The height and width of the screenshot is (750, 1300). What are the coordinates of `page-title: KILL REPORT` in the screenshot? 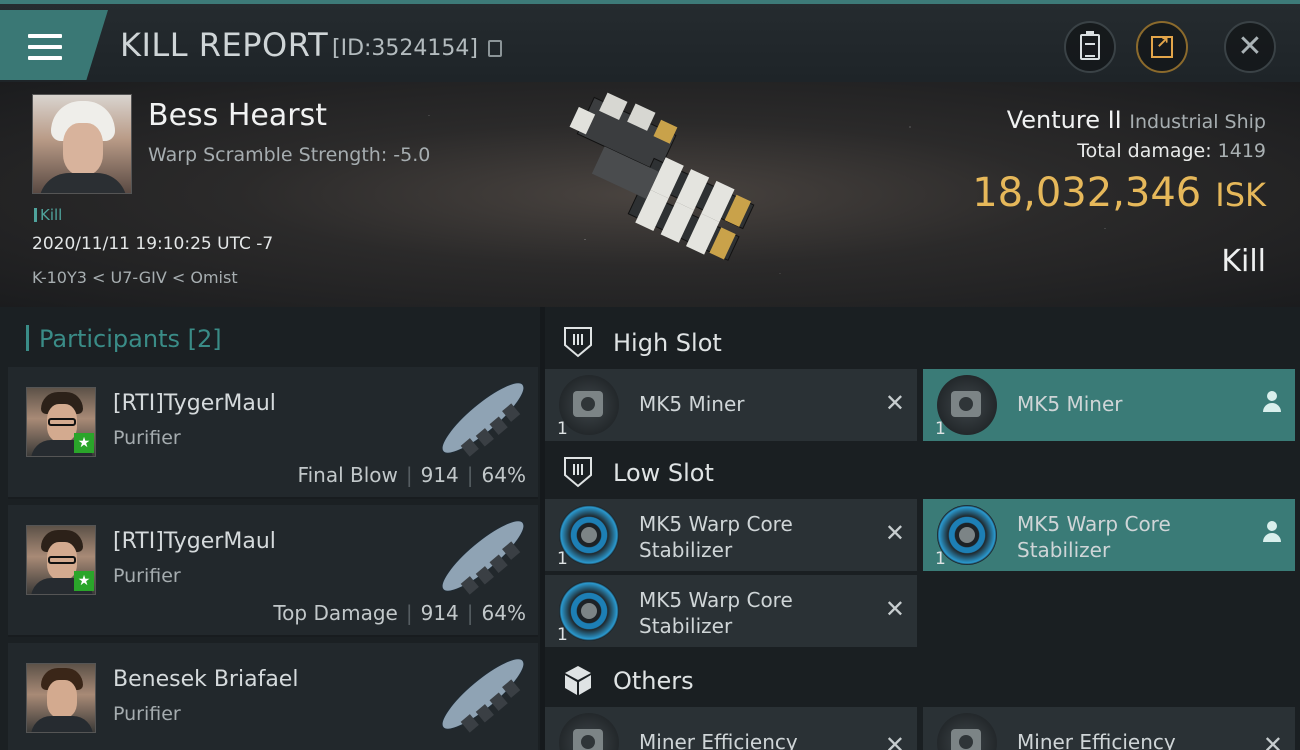 It's located at (224, 45).